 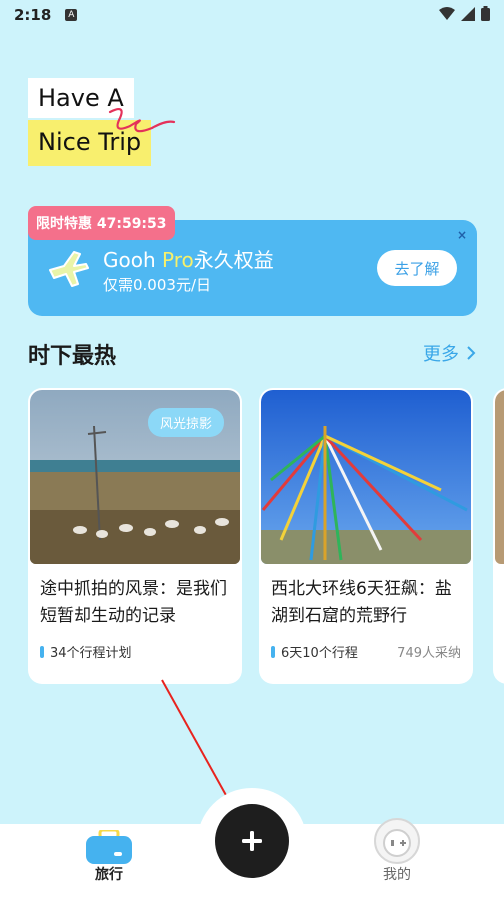 I want to click on promo-title-pro: Pro, so click(x=178, y=260).